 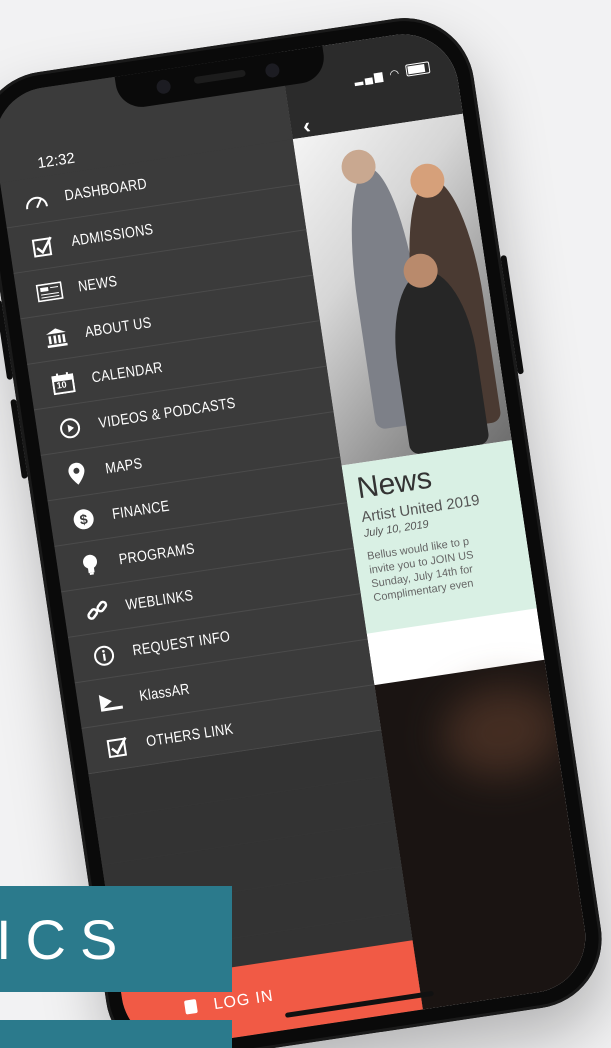 I want to click on front-camera, so click(x=163, y=86).